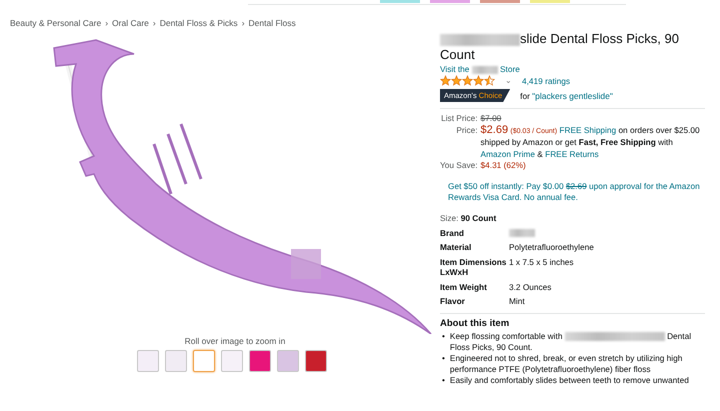 The width and height of the screenshot is (720, 411). What do you see at coordinates (517, 301) in the screenshot?
I see `spec-value: Mint` at bounding box center [517, 301].